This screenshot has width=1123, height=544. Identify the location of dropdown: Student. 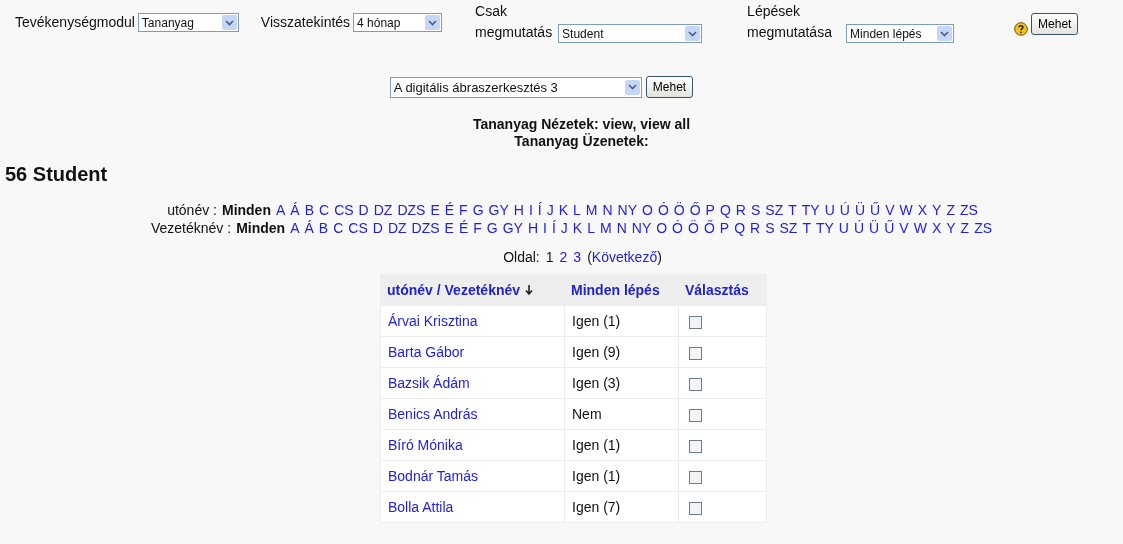
(630, 33).